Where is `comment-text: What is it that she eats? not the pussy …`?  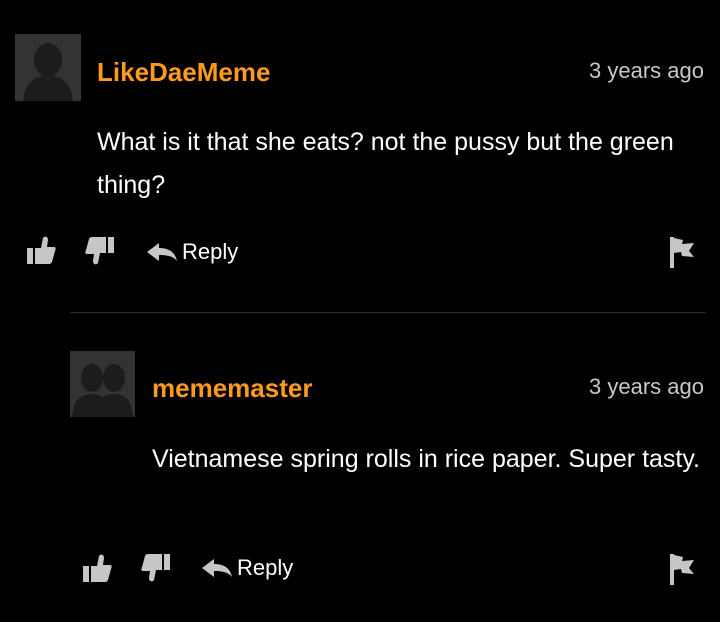 comment-text: What is it that she eats? not the pussy … is located at coordinates (385, 163).